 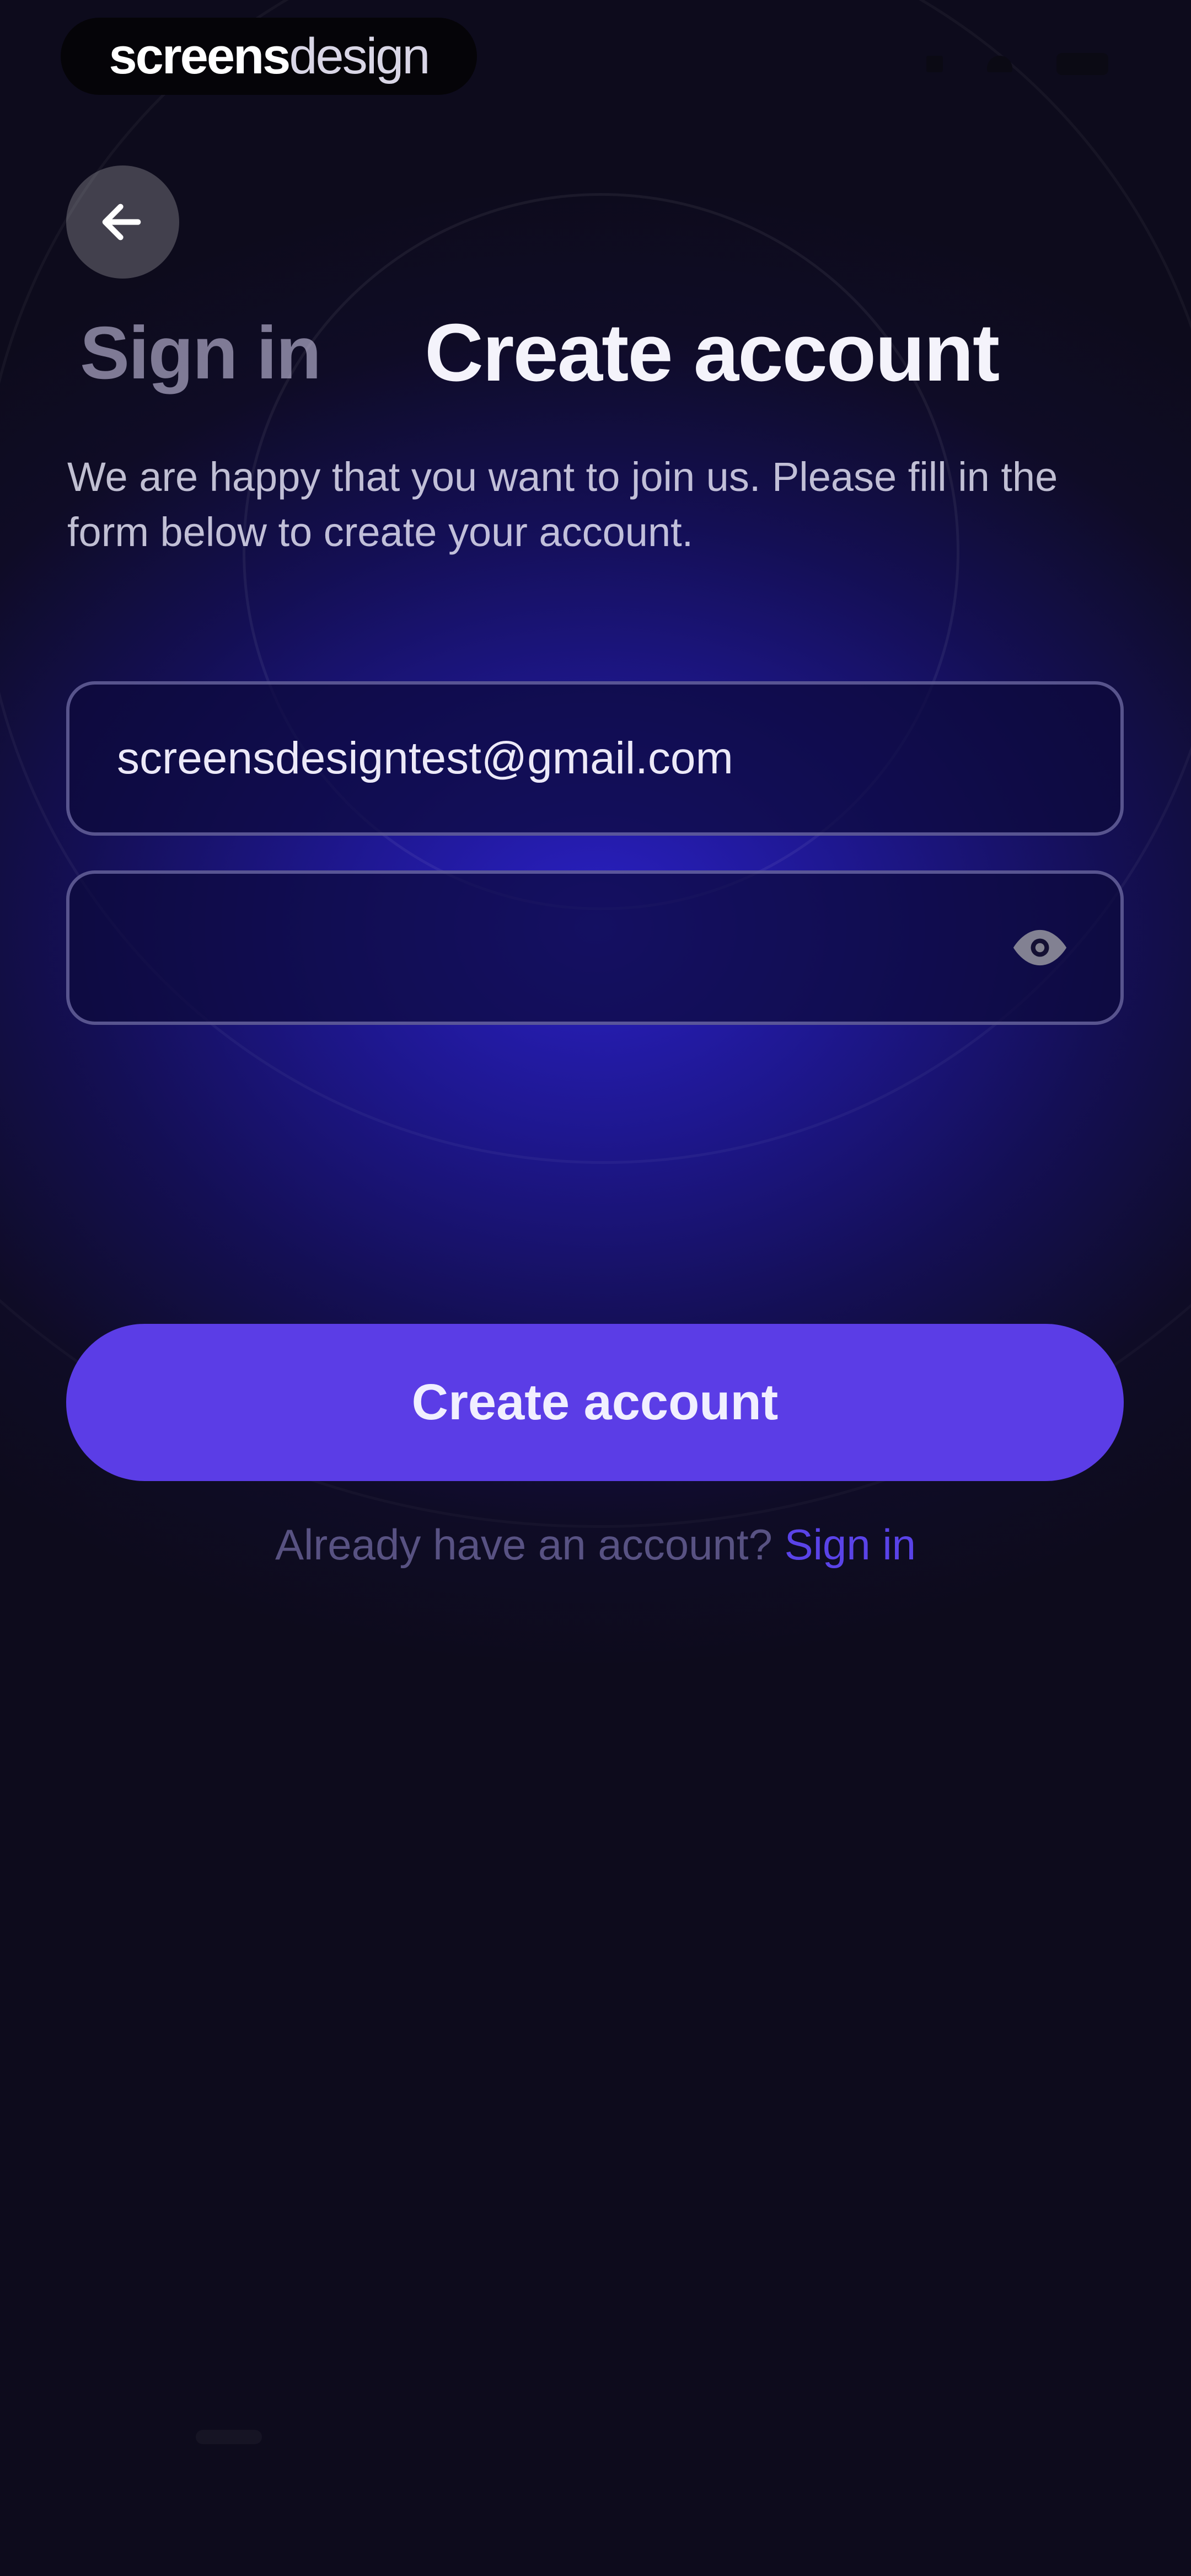 I want to click on brand-logo-part2: design, so click(x=359, y=56).